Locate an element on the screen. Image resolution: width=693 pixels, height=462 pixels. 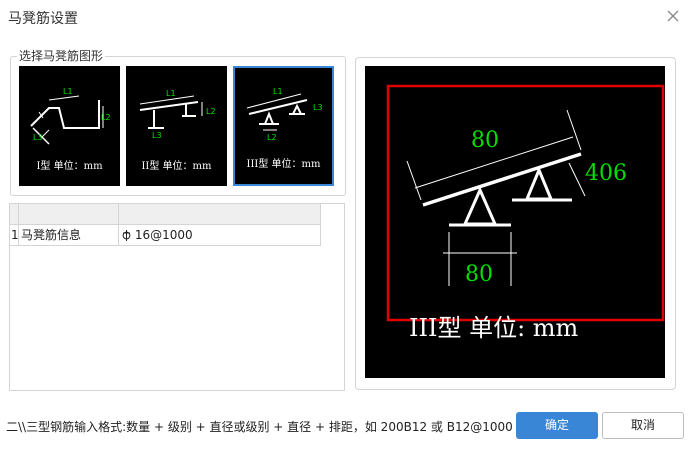
type-2-dim-l2: L2 is located at coordinates (211, 111).